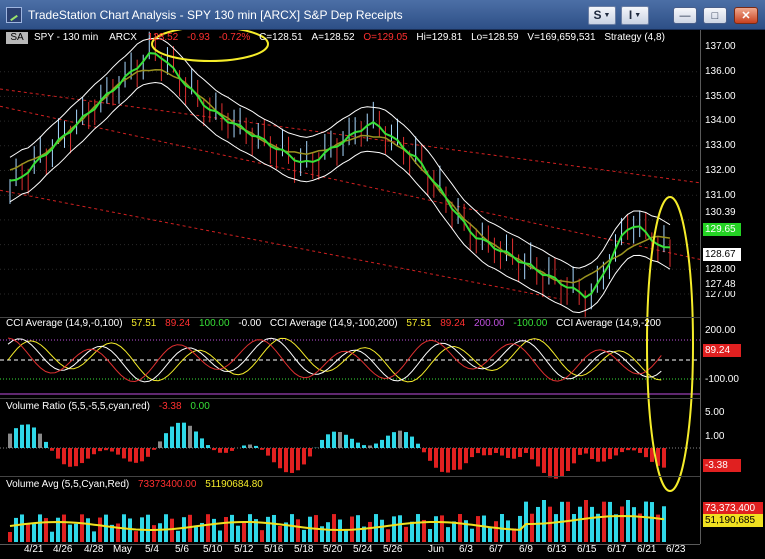 Image resolution: width=765 pixels, height=559 pixels. What do you see at coordinates (163, 37) in the screenshot?
I see `legend-last: 128.52` at bounding box center [163, 37].